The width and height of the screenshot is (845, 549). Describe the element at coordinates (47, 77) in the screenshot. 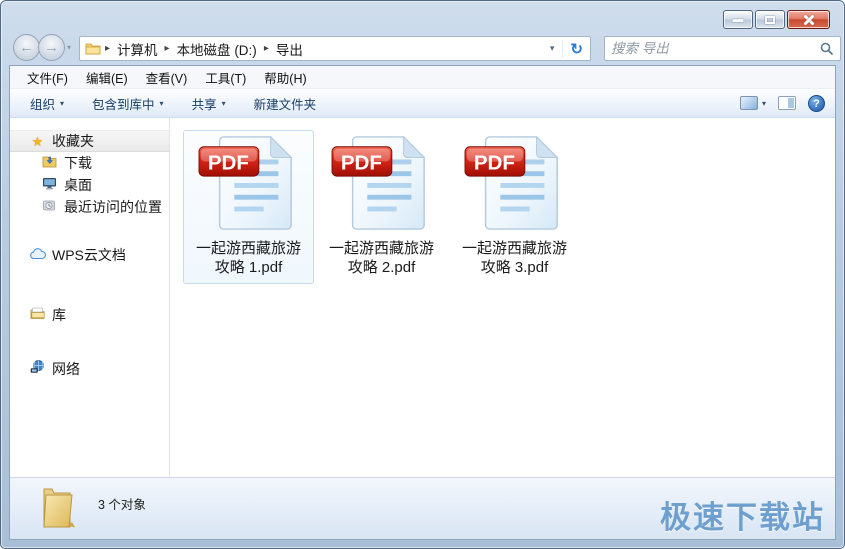

I see `menu-file: 文件(F)` at that location.